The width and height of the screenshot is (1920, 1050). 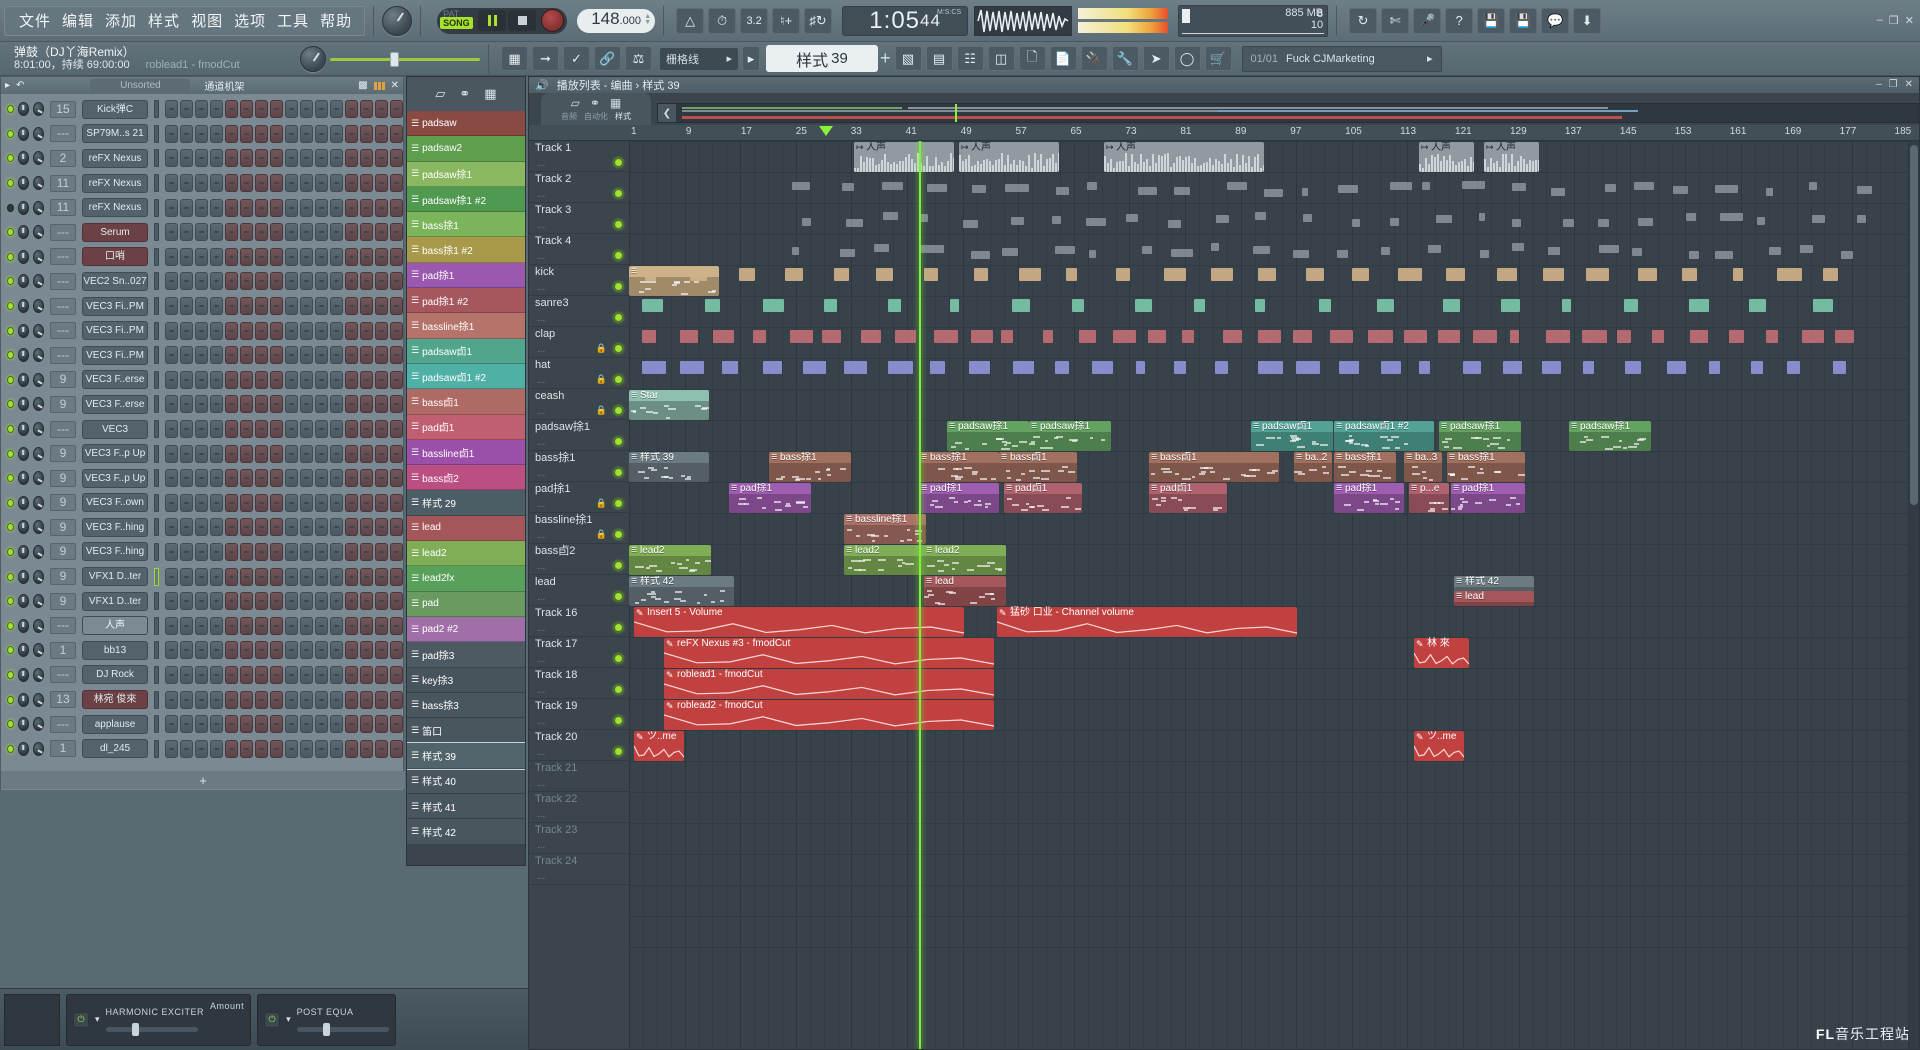 What do you see at coordinates (1125, 58) in the screenshot?
I see `wrench-icon: 🔧` at bounding box center [1125, 58].